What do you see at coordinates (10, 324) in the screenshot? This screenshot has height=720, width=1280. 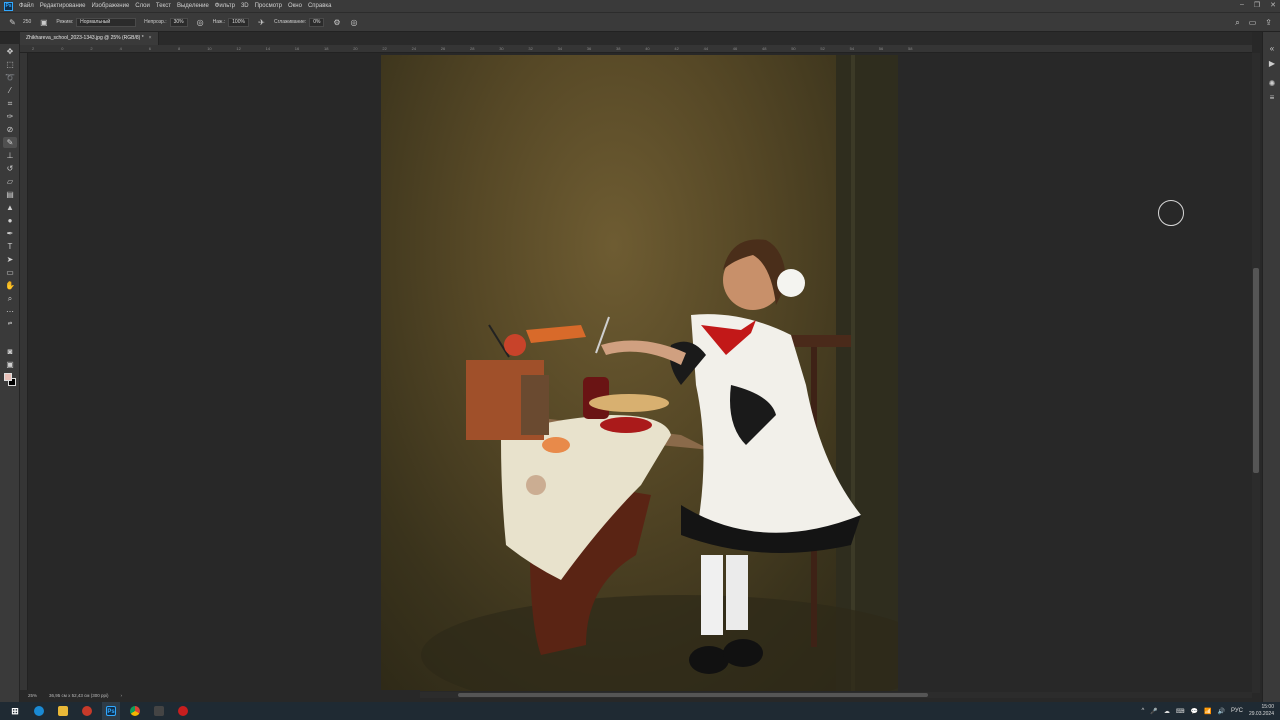 I see `swap-colors-icon: ⇄` at bounding box center [10, 324].